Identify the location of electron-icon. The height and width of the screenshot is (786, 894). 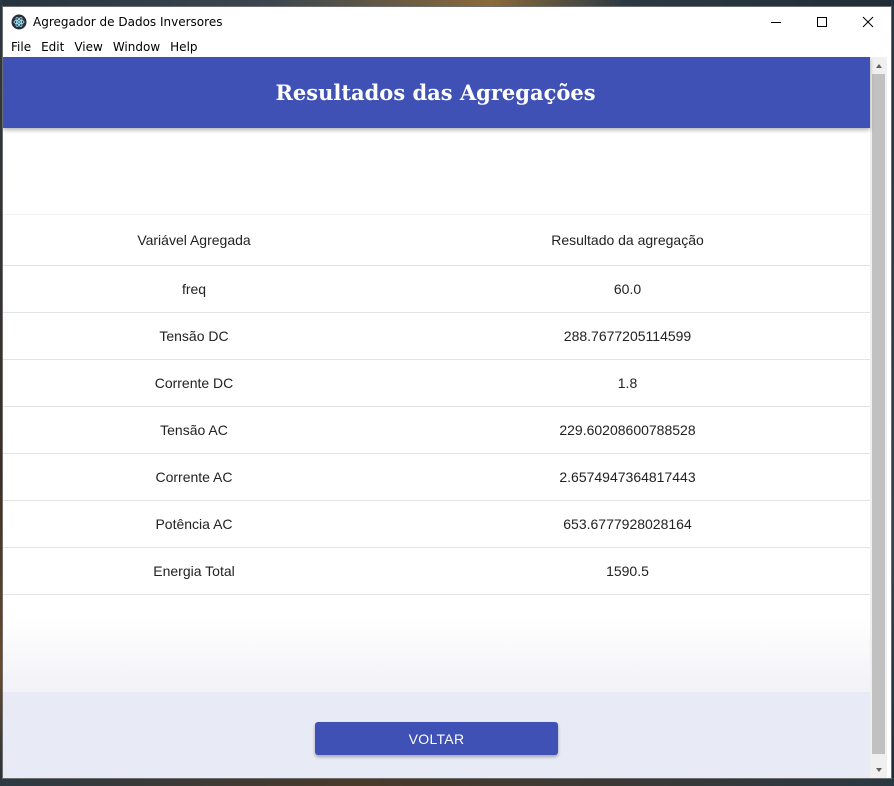
(19, 21).